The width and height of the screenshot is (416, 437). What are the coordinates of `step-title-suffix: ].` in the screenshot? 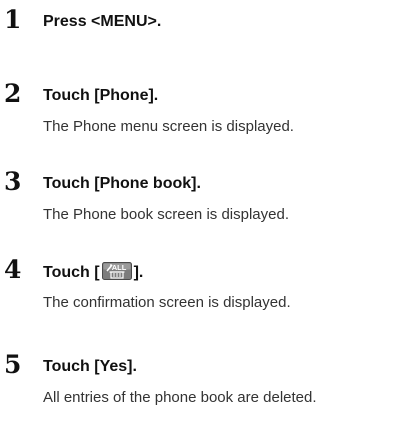 It's located at (138, 272).